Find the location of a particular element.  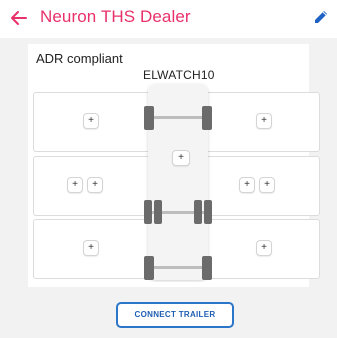

add-spare-tire-button: + is located at coordinates (181, 158).